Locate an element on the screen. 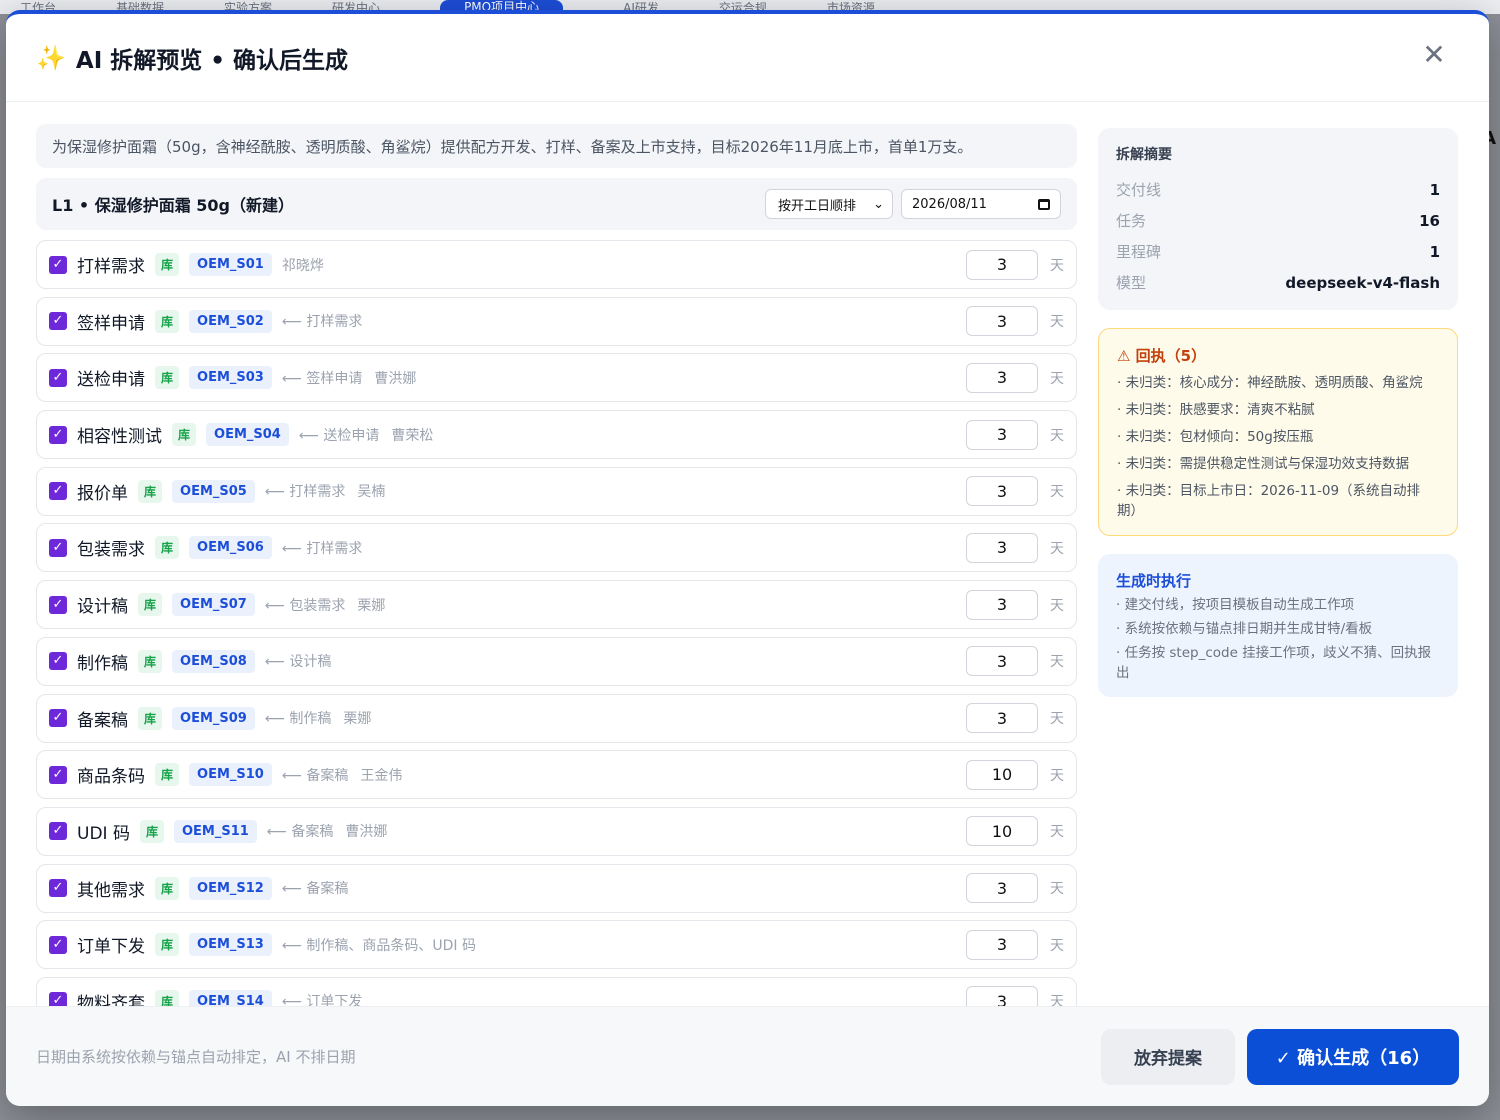 The image size is (1500, 1120). task-name: 制作稿 is located at coordinates (102, 663).